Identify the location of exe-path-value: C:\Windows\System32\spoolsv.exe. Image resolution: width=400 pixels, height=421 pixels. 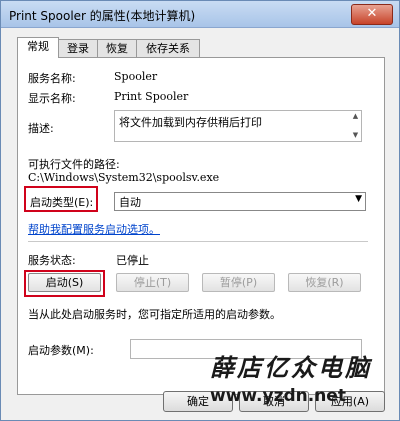
(124, 177).